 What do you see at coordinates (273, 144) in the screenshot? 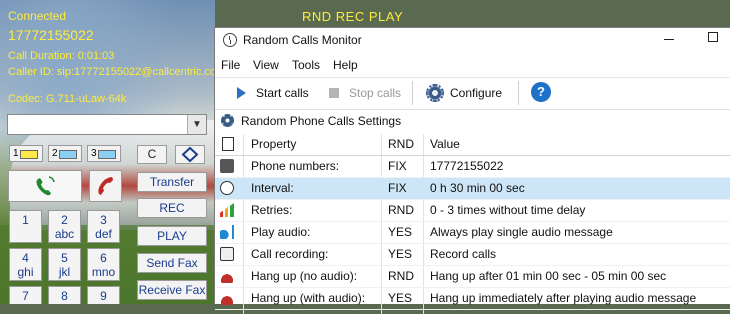
I see `column-property: Property` at bounding box center [273, 144].